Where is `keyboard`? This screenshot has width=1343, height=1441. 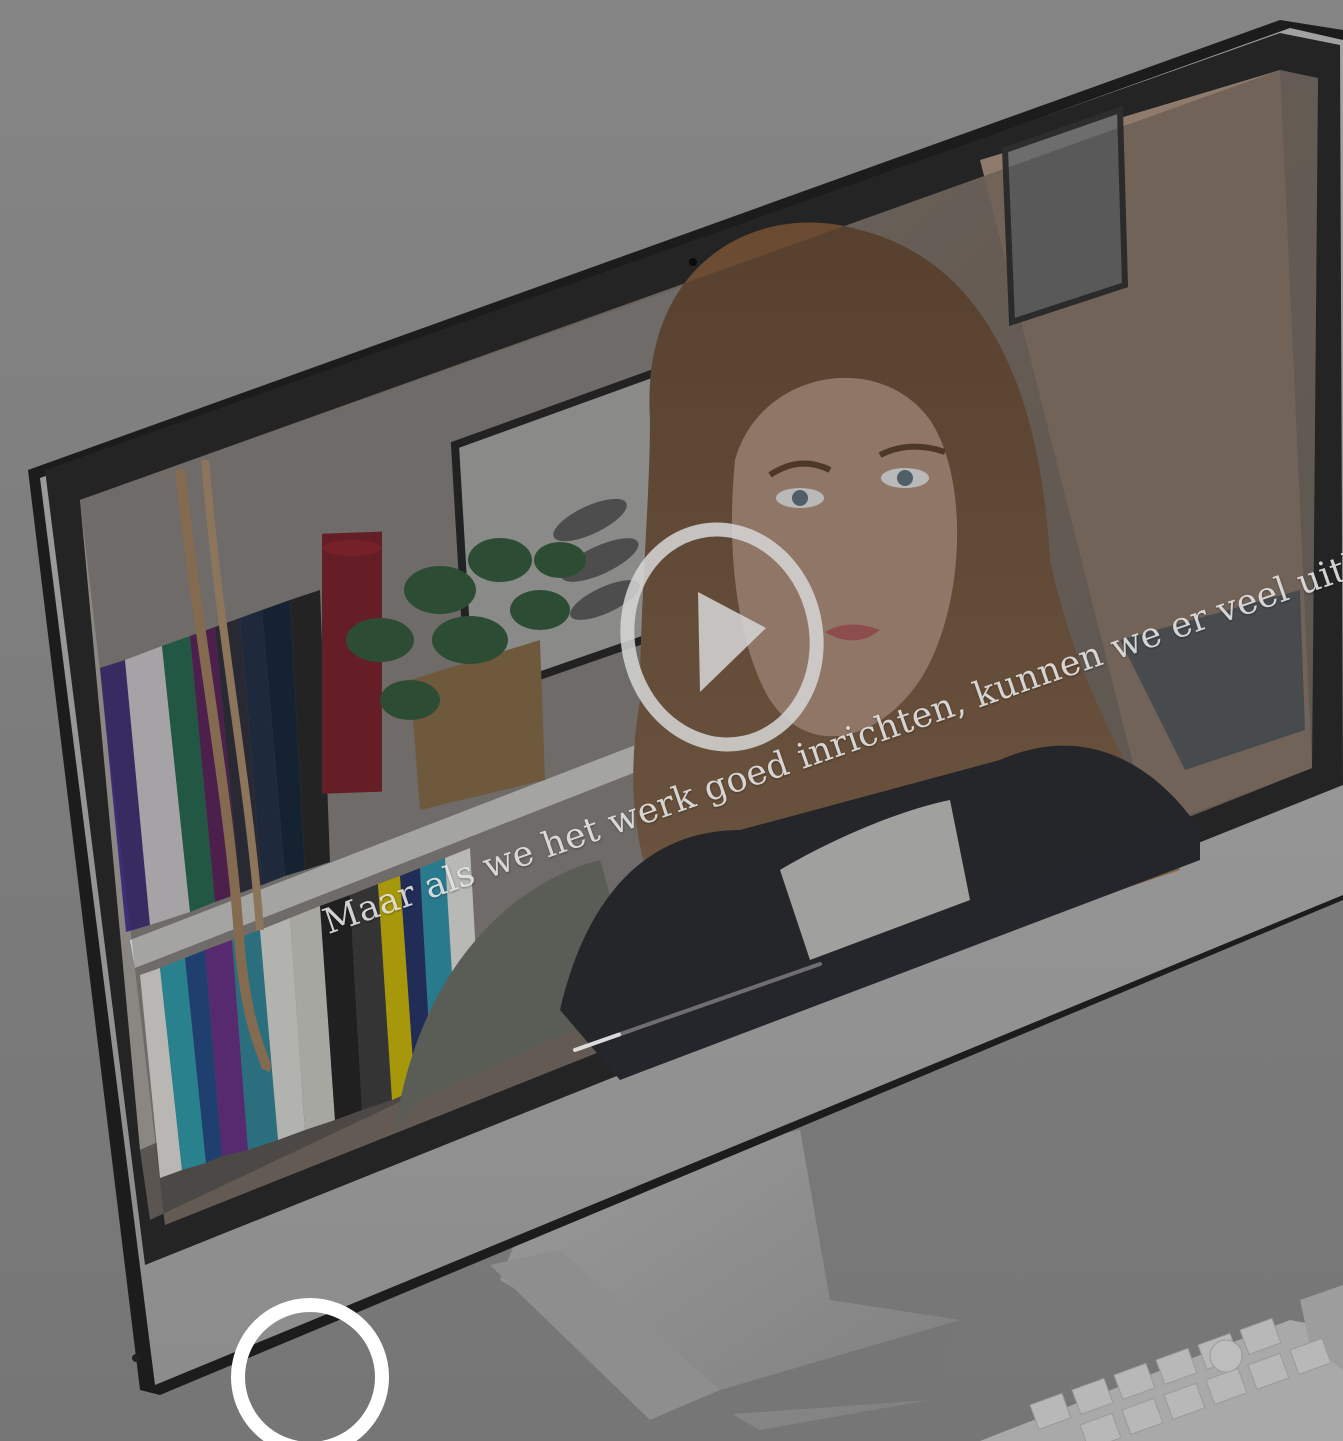 keyboard is located at coordinates (1161, 1363).